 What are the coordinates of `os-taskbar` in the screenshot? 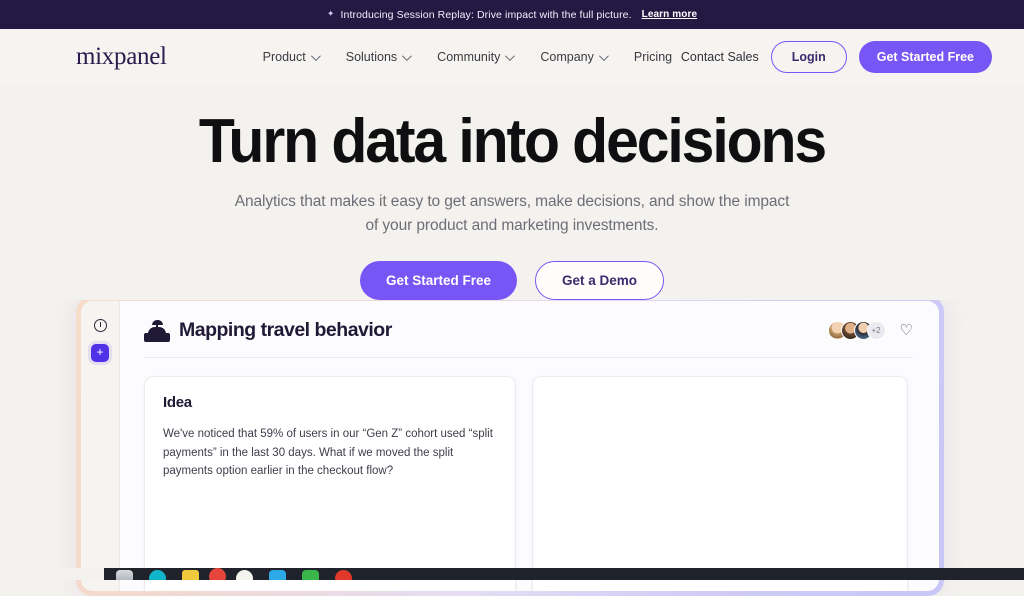 It's located at (564, 574).